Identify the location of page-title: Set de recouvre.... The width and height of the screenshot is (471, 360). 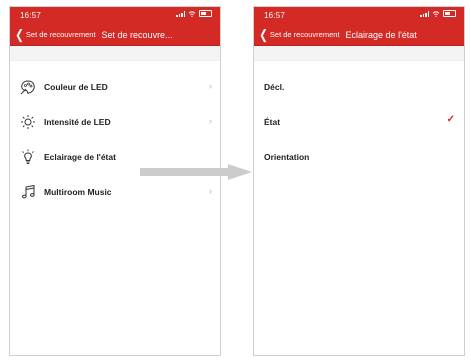
(137, 34).